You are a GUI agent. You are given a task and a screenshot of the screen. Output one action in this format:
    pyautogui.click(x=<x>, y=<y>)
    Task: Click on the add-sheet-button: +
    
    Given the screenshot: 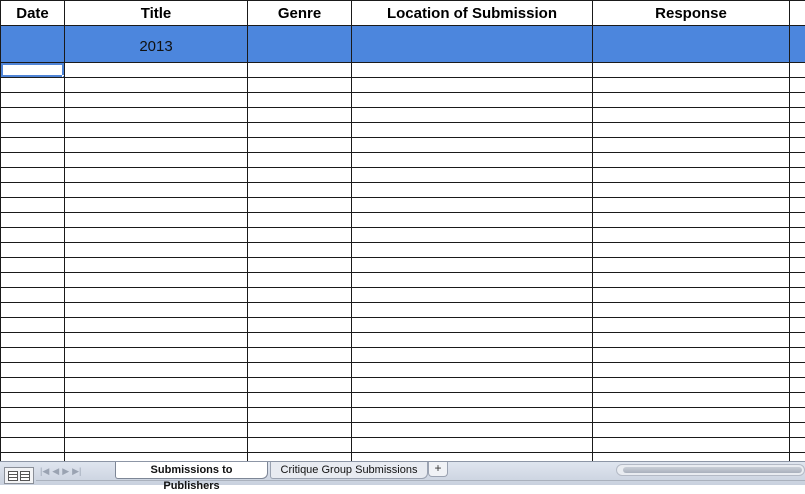 What is the action you would take?
    pyautogui.click(x=438, y=469)
    